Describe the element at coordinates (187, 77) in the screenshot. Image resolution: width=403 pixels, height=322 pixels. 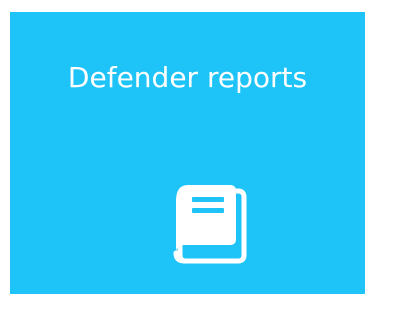
I see `tile-title: Defender reports` at that location.